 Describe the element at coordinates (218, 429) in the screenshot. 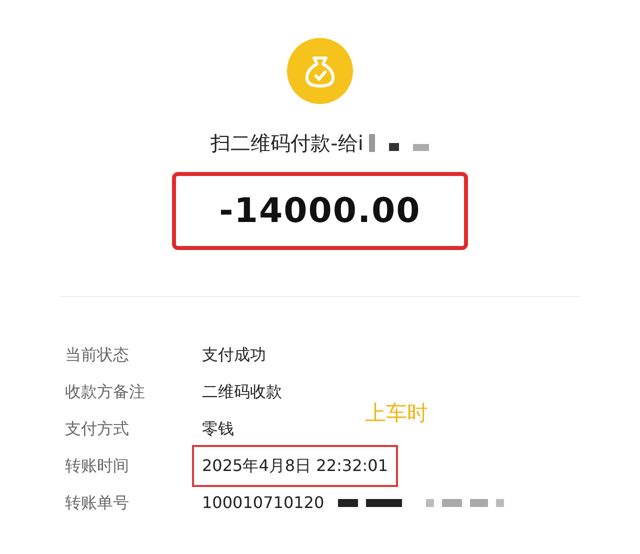

I see `detail-value: 零钱` at that location.